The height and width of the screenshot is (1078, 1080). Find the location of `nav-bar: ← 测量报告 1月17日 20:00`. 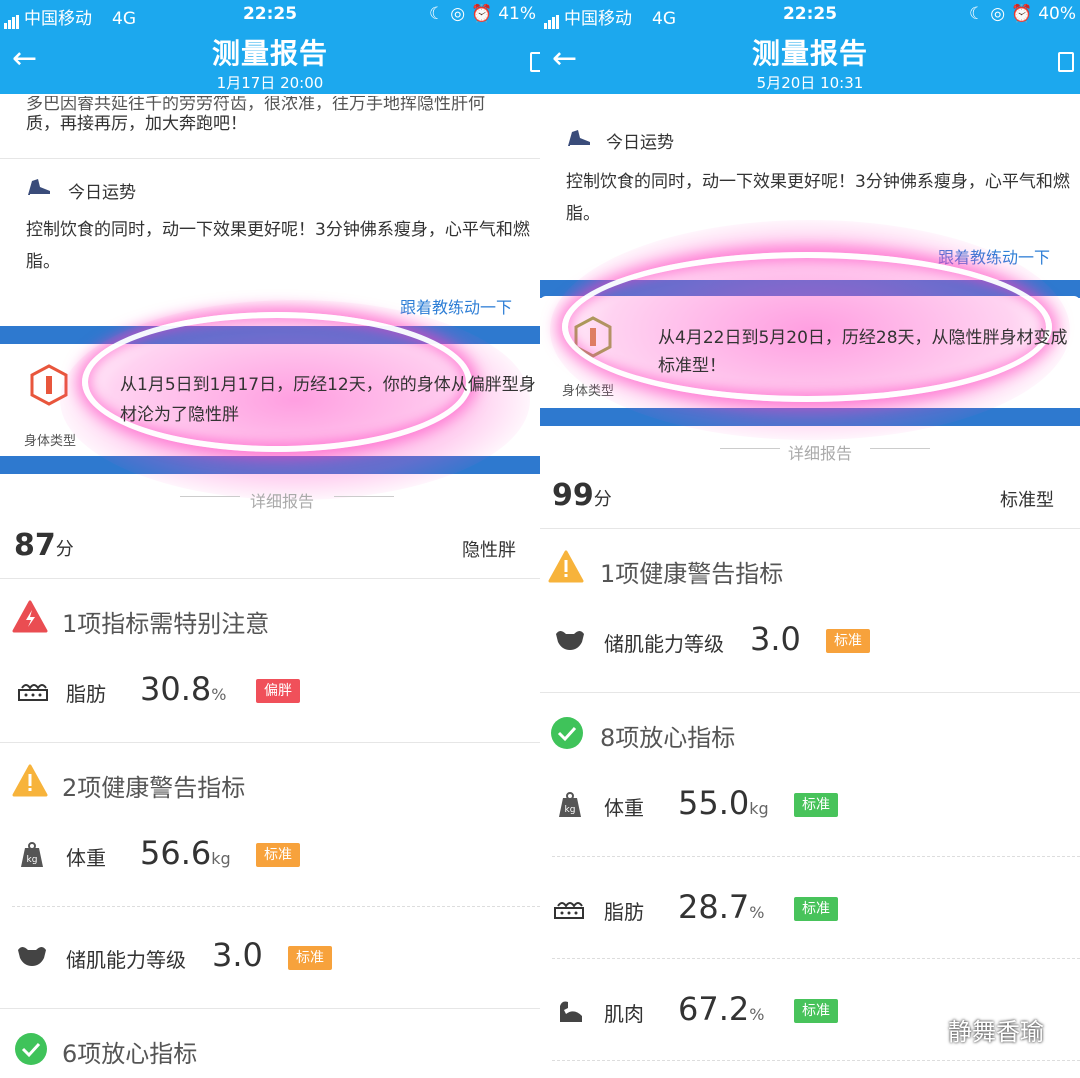

nav-bar: ← 测量报告 1月17日 20:00 is located at coordinates (270, 62).